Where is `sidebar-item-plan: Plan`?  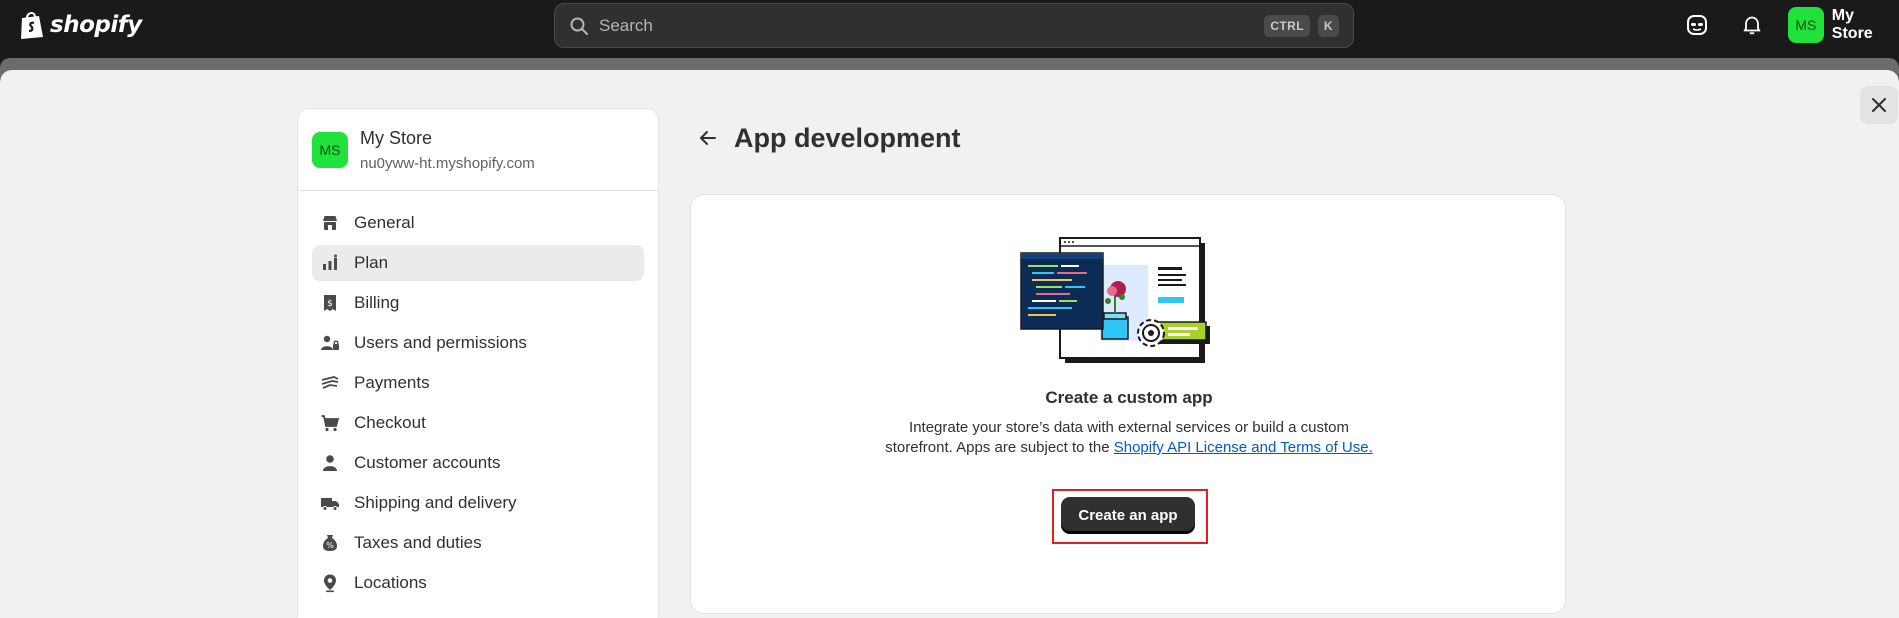 sidebar-item-plan: Plan is located at coordinates (478, 263).